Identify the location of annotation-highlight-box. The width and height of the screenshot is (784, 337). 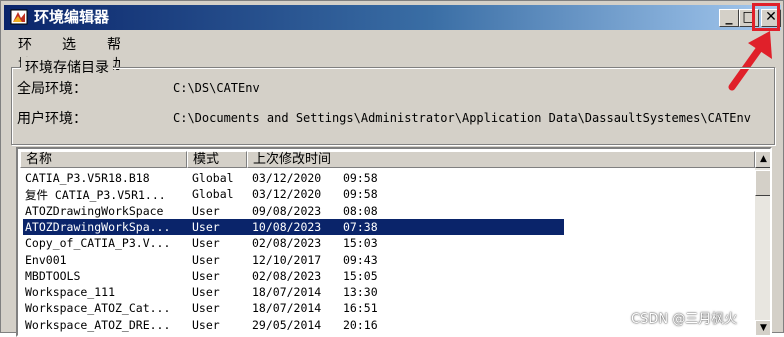
(766, 17).